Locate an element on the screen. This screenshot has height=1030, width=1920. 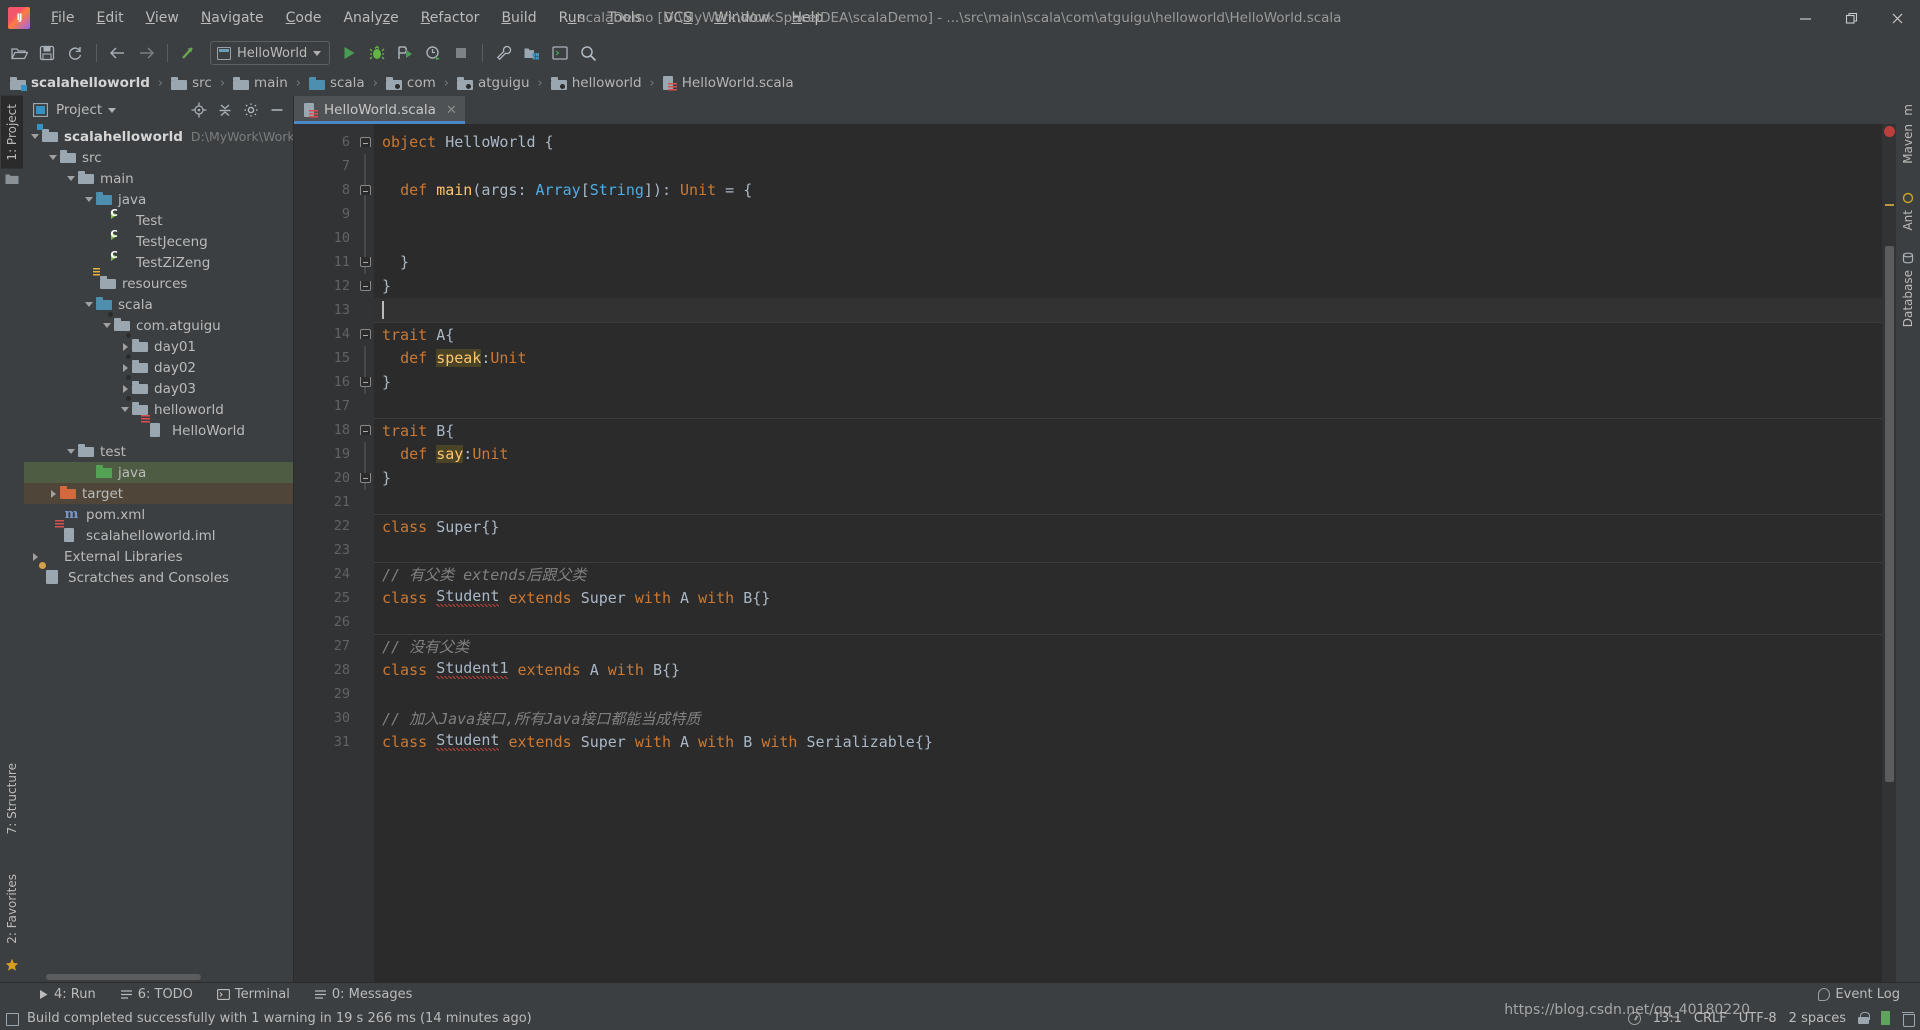
editor-vertical-scrollbar is located at coordinates (1889, 514).